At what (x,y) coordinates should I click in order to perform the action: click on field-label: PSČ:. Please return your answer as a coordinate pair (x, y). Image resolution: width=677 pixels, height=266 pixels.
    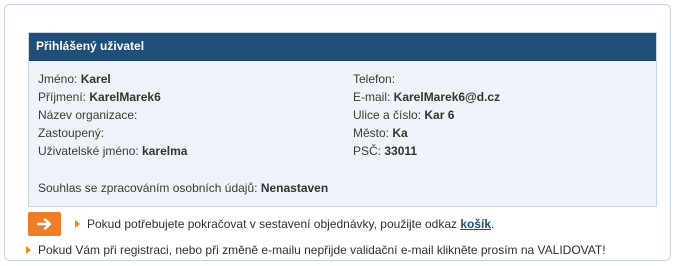
    Looking at the image, I should click on (369, 151).